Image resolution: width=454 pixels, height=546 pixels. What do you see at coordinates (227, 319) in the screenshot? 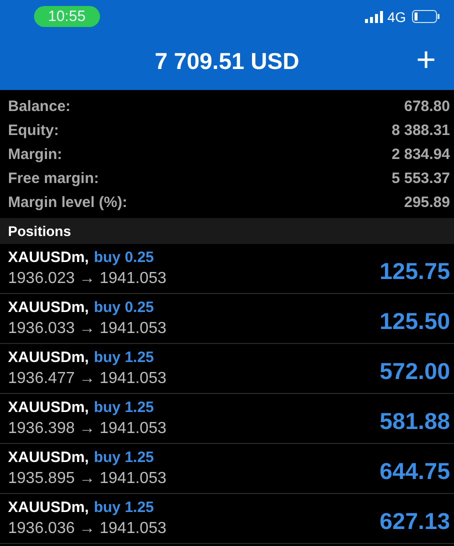
I see `position-row: XAUUSDm, buy 0.25 1936.033 → 1941.053 125.50` at bounding box center [227, 319].